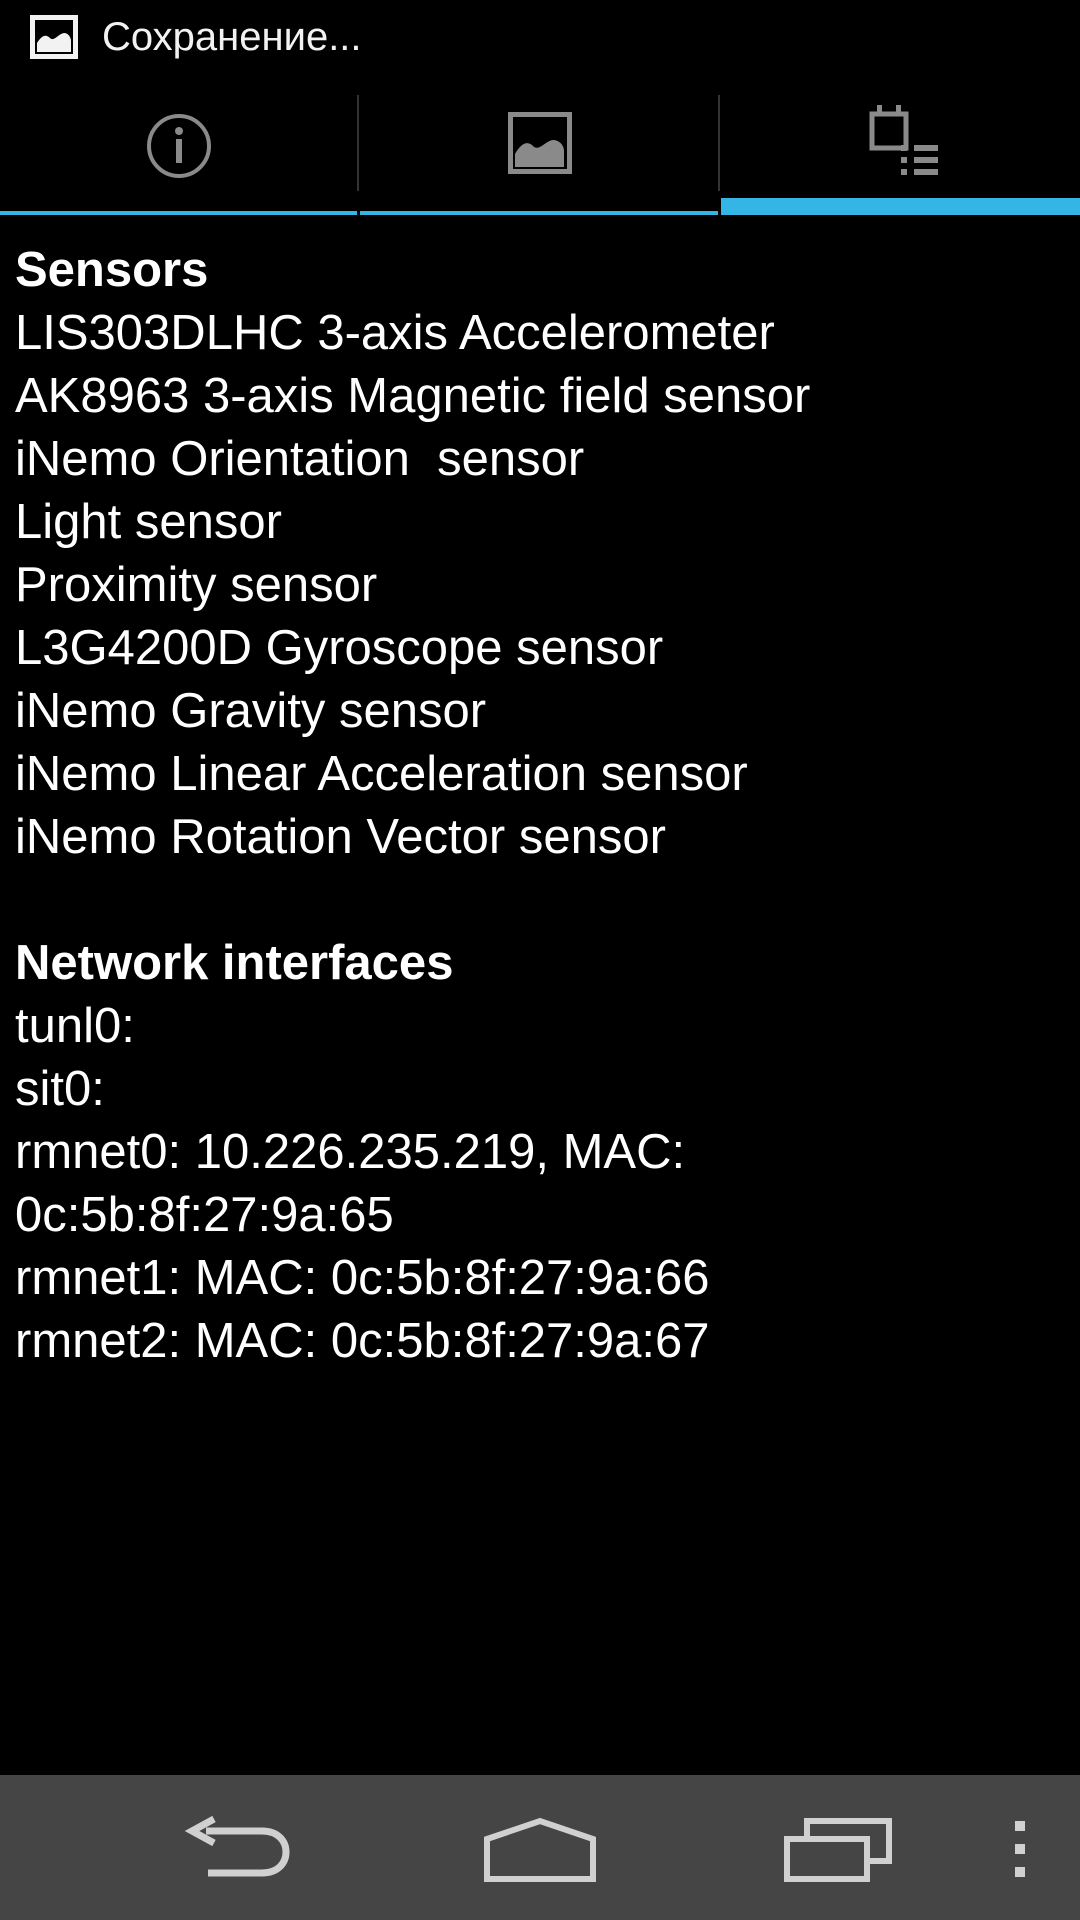 The image size is (1080, 1920). I want to click on tab-device-info, so click(900, 155).